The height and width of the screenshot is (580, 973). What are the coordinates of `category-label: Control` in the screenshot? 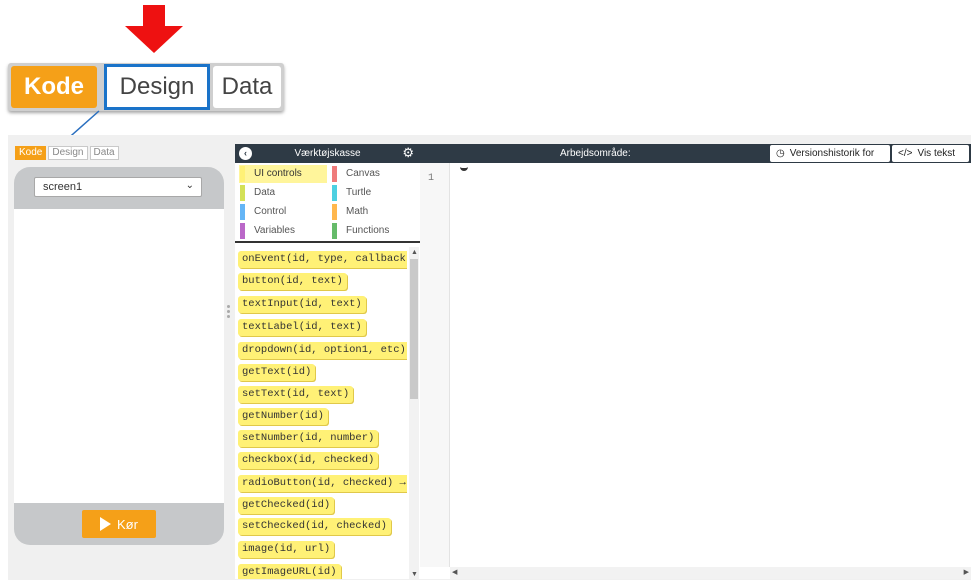 It's located at (270, 211).